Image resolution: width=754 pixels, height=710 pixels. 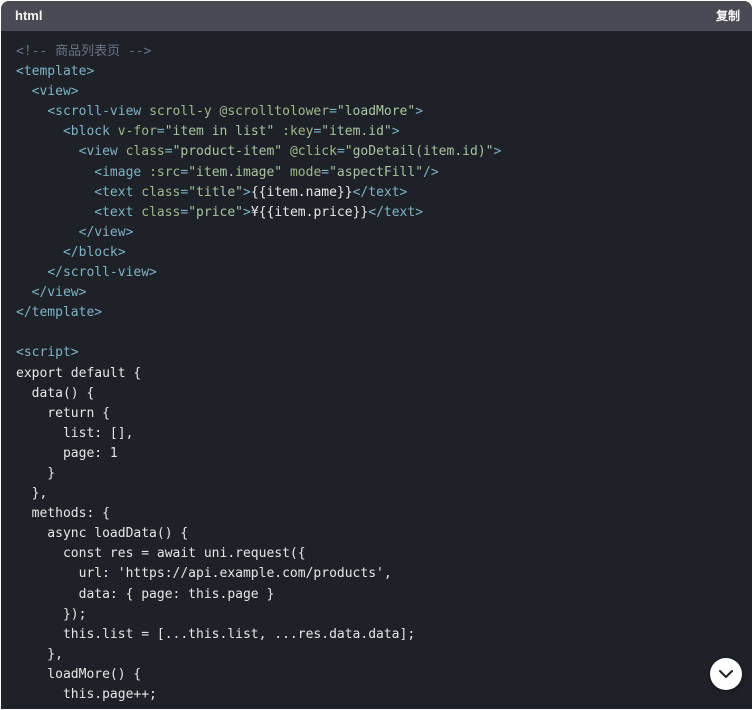 What do you see at coordinates (258, 534) in the screenshot?
I see `code-line: async loadData() {` at bounding box center [258, 534].